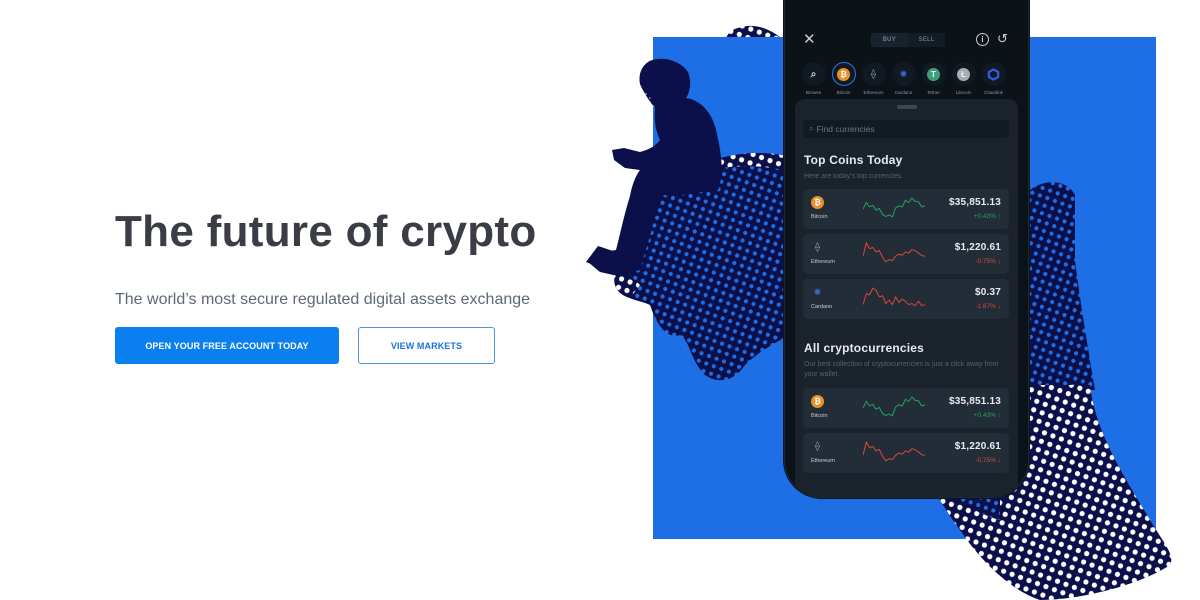  Describe the element at coordinates (843, 92) in the screenshot. I see `coin-tab-label: Bitcoin` at that location.